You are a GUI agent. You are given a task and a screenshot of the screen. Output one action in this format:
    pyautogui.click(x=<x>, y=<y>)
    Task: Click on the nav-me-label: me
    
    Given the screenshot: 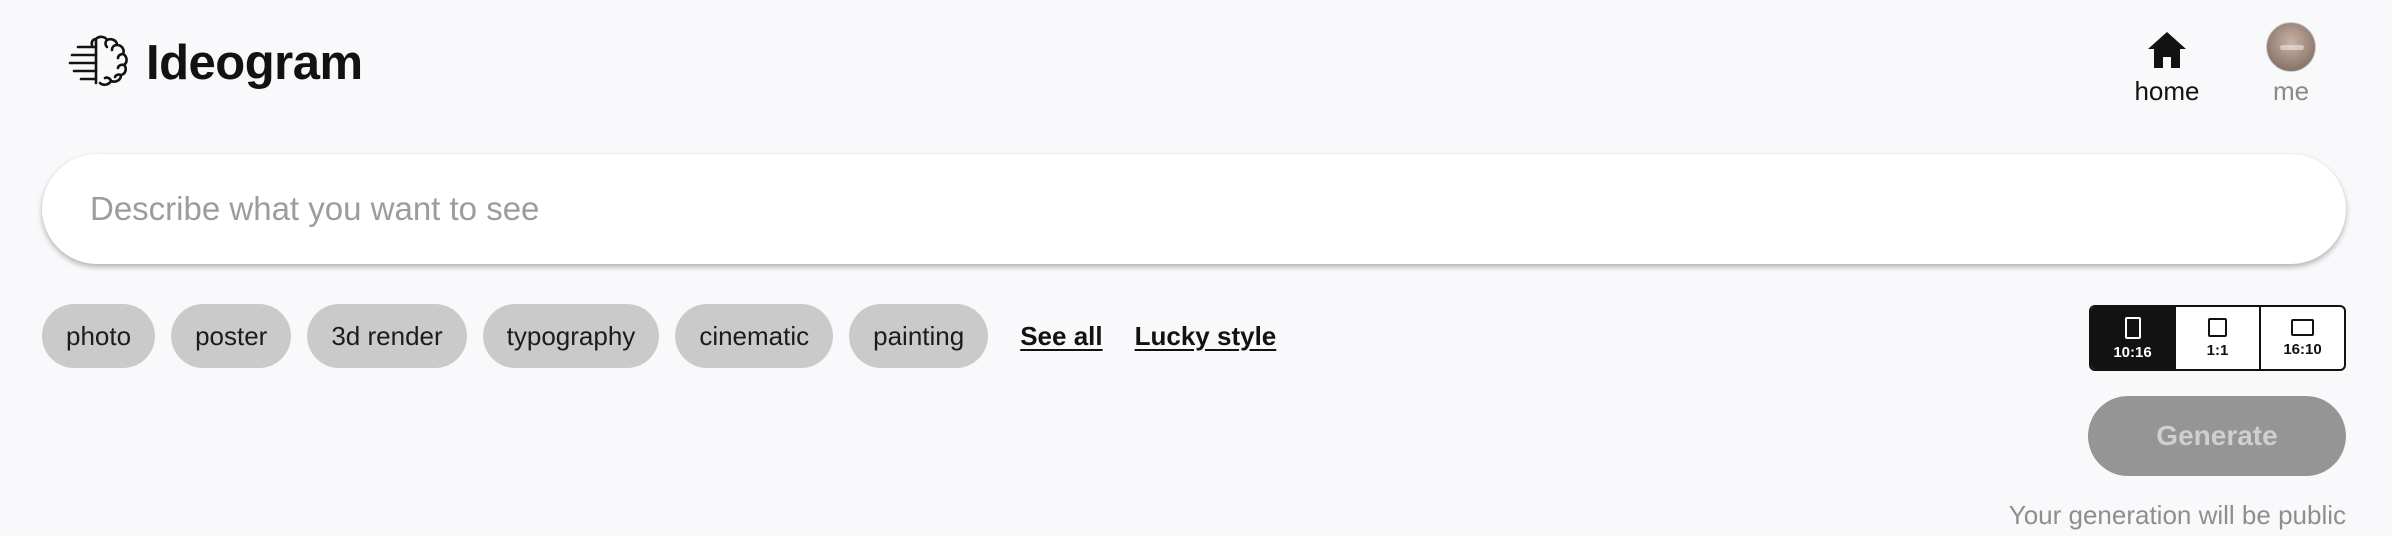 What is the action you would take?
    pyautogui.click(x=2291, y=91)
    